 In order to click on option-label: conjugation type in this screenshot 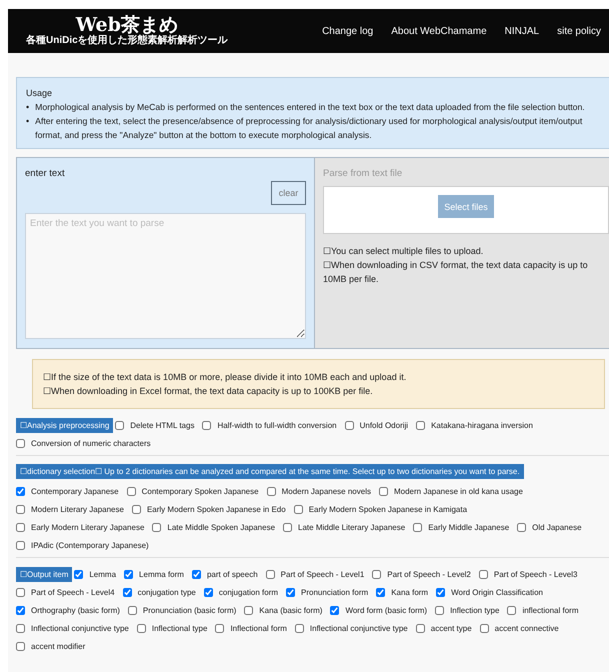, I will do `click(167, 592)`.